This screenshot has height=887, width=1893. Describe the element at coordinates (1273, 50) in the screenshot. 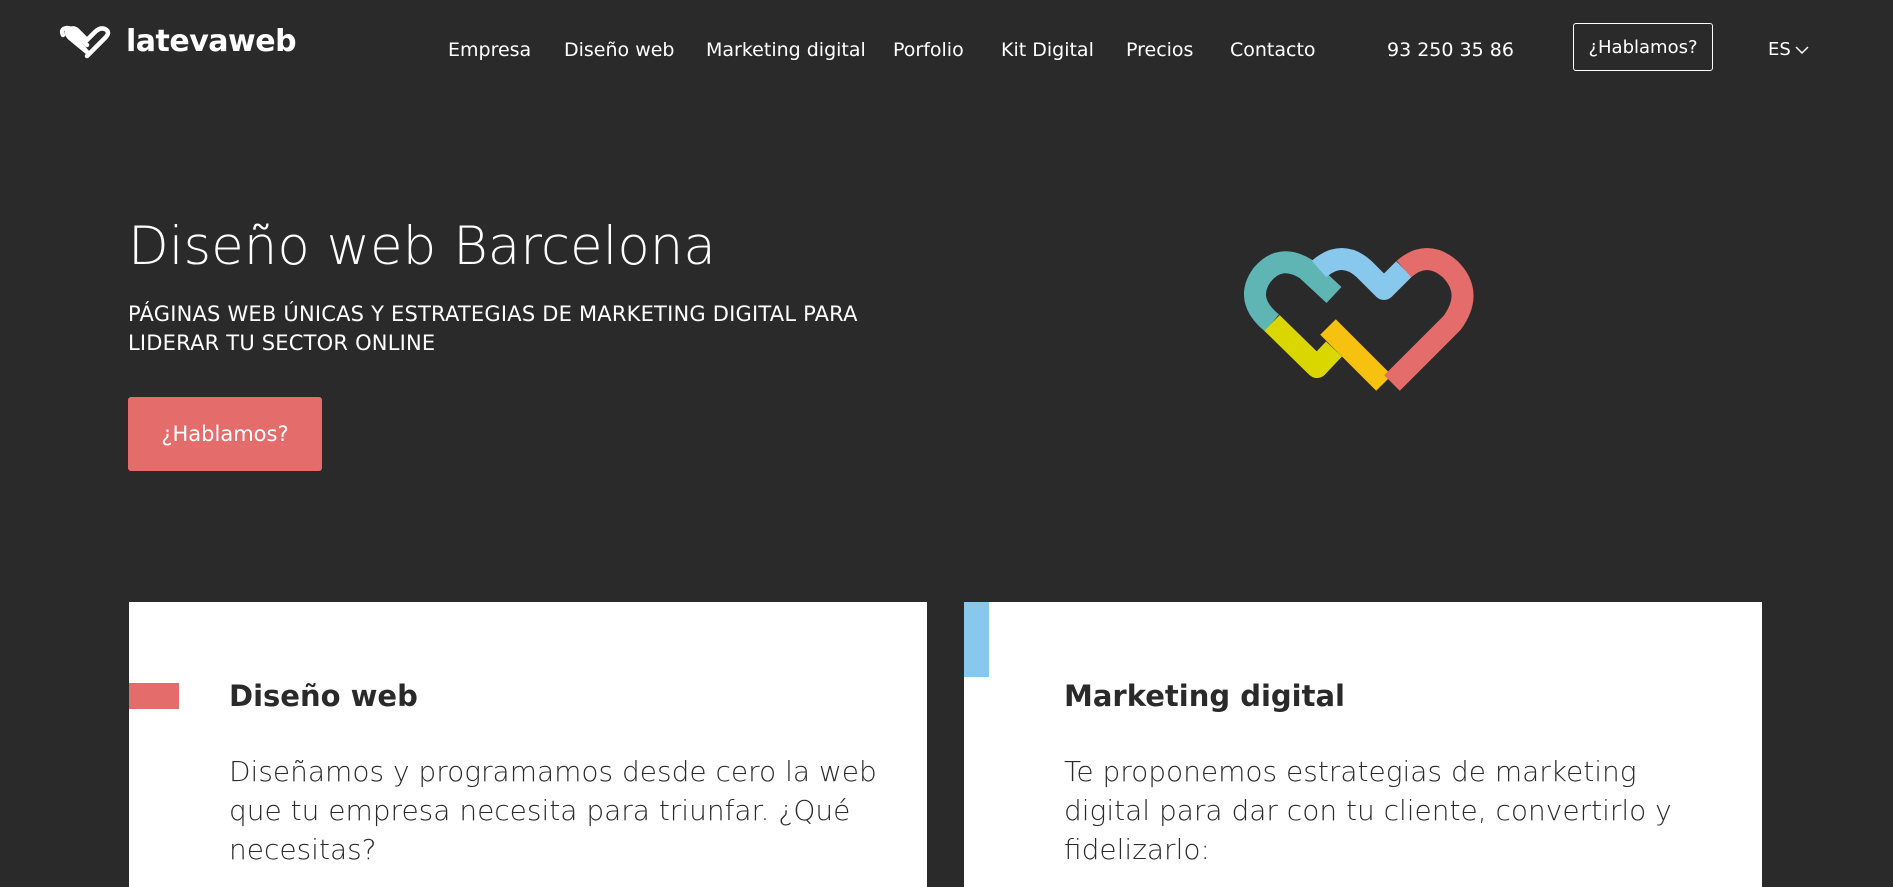

I see `nav-item-contacto: Contacto` at that location.